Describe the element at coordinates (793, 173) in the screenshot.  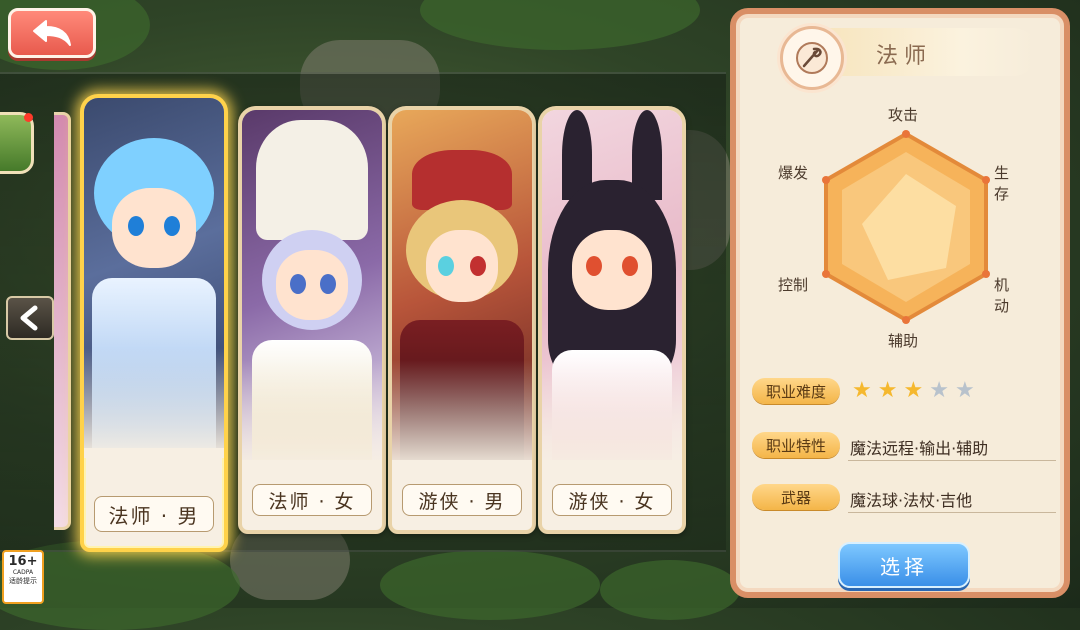
I see `radar-label-burst: 爆发` at that location.